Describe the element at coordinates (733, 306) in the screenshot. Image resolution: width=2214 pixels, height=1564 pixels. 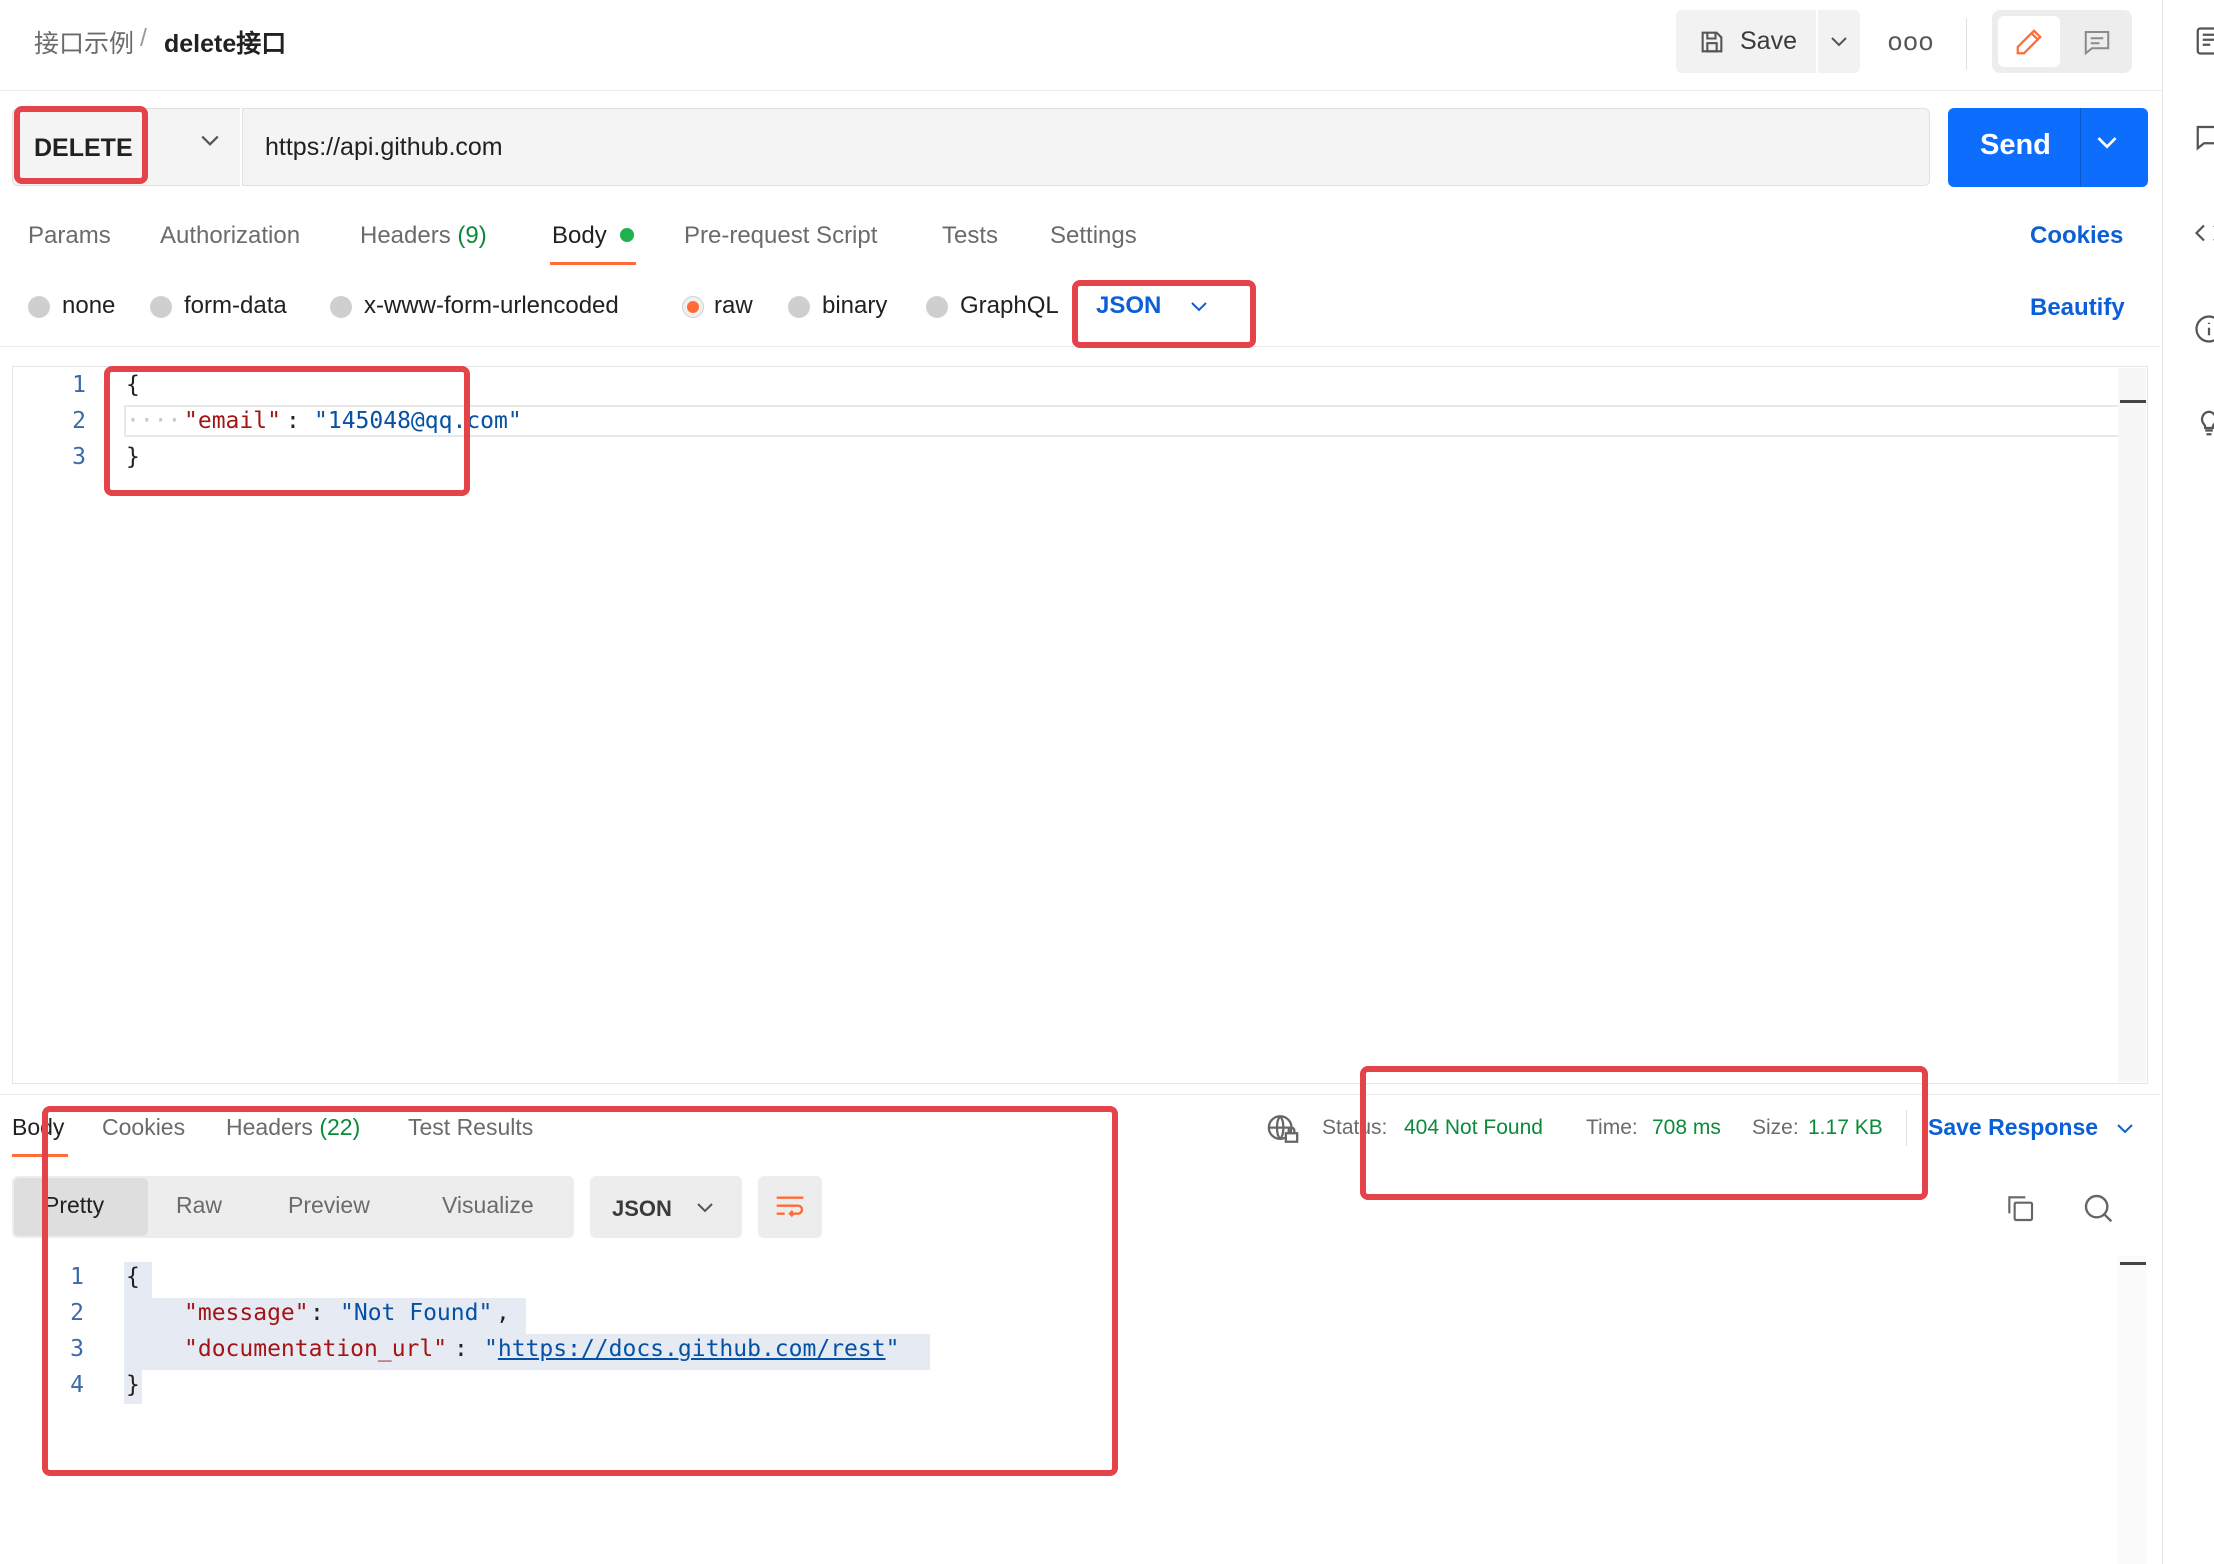
I see `radio-raw-label: raw` at that location.